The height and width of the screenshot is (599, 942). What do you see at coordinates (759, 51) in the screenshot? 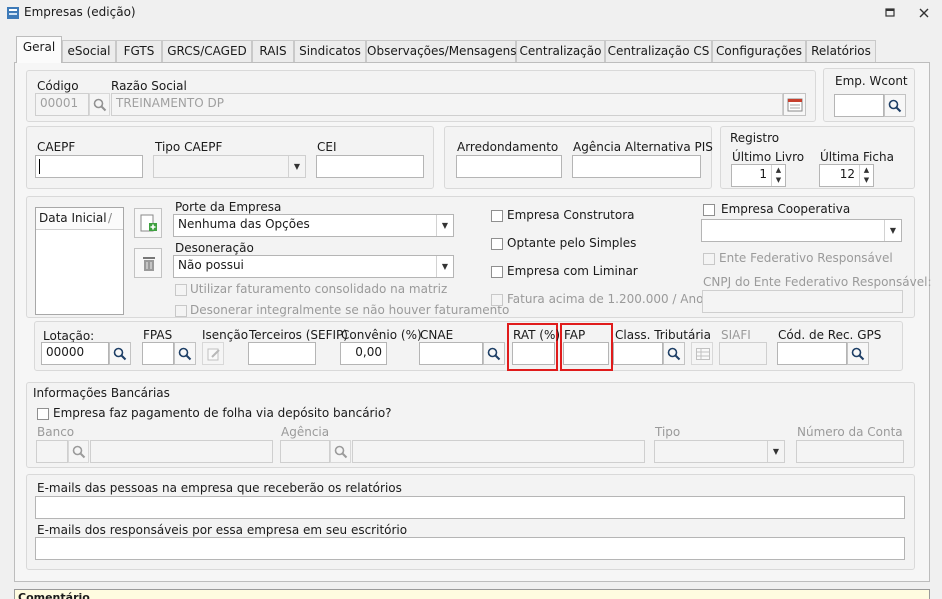
I see `tab-configuracoes: Configurações` at bounding box center [759, 51].